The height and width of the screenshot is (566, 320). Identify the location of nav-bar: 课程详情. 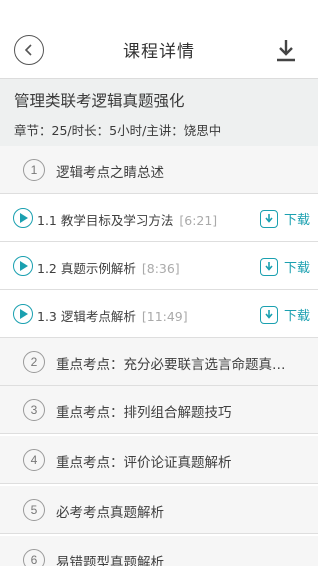
(159, 39).